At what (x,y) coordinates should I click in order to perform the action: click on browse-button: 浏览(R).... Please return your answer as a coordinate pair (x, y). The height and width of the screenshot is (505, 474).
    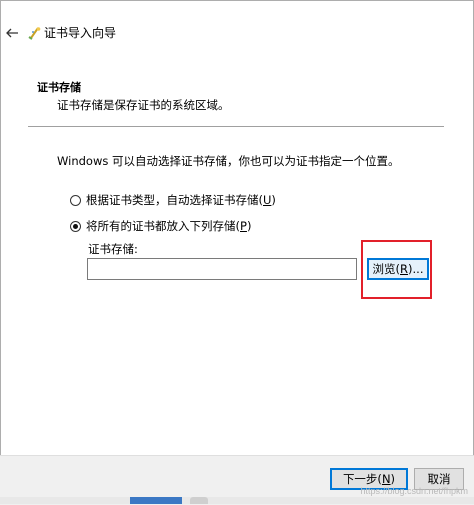
    Looking at the image, I should click on (398, 269).